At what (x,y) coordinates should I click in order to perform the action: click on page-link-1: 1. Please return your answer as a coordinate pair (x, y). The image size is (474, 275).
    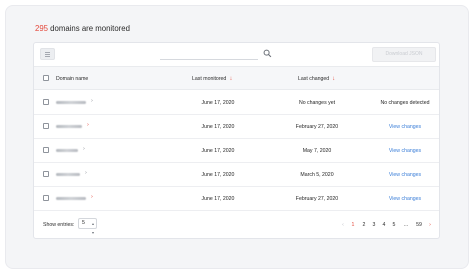
    Looking at the image, I should click on (353, 225).